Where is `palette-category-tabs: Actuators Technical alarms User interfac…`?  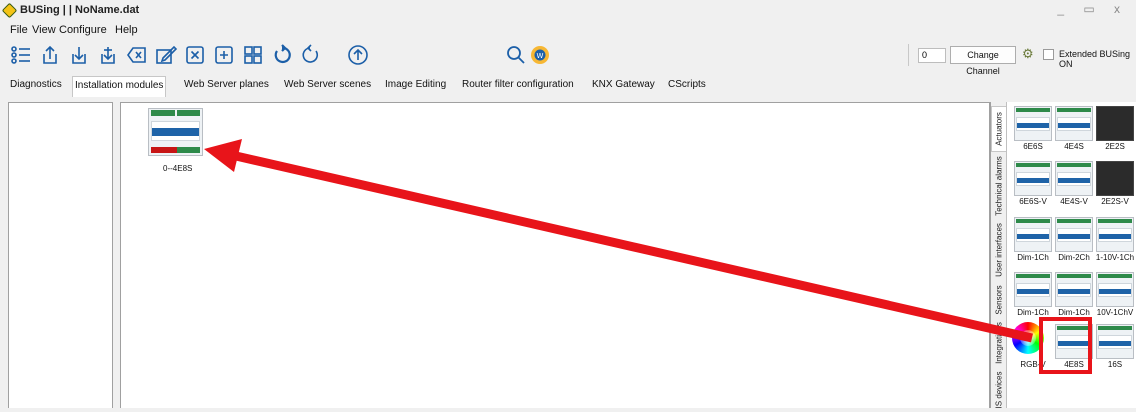 palette-category-tabs: Actuators Technical alarms User interfac… is located at coordinates (998, 255).